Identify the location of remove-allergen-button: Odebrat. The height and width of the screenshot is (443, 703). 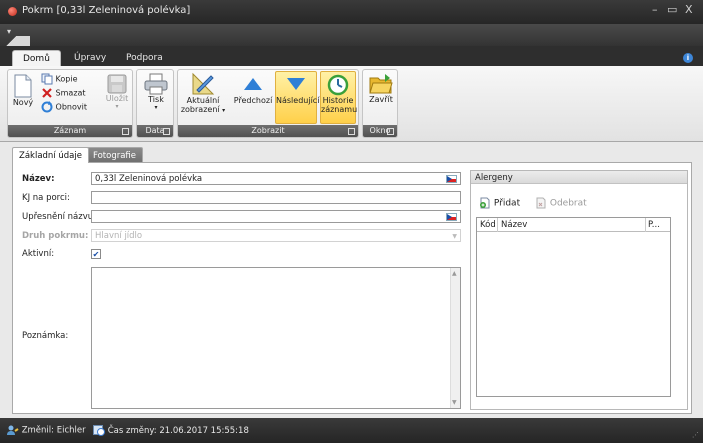
(561, 203).